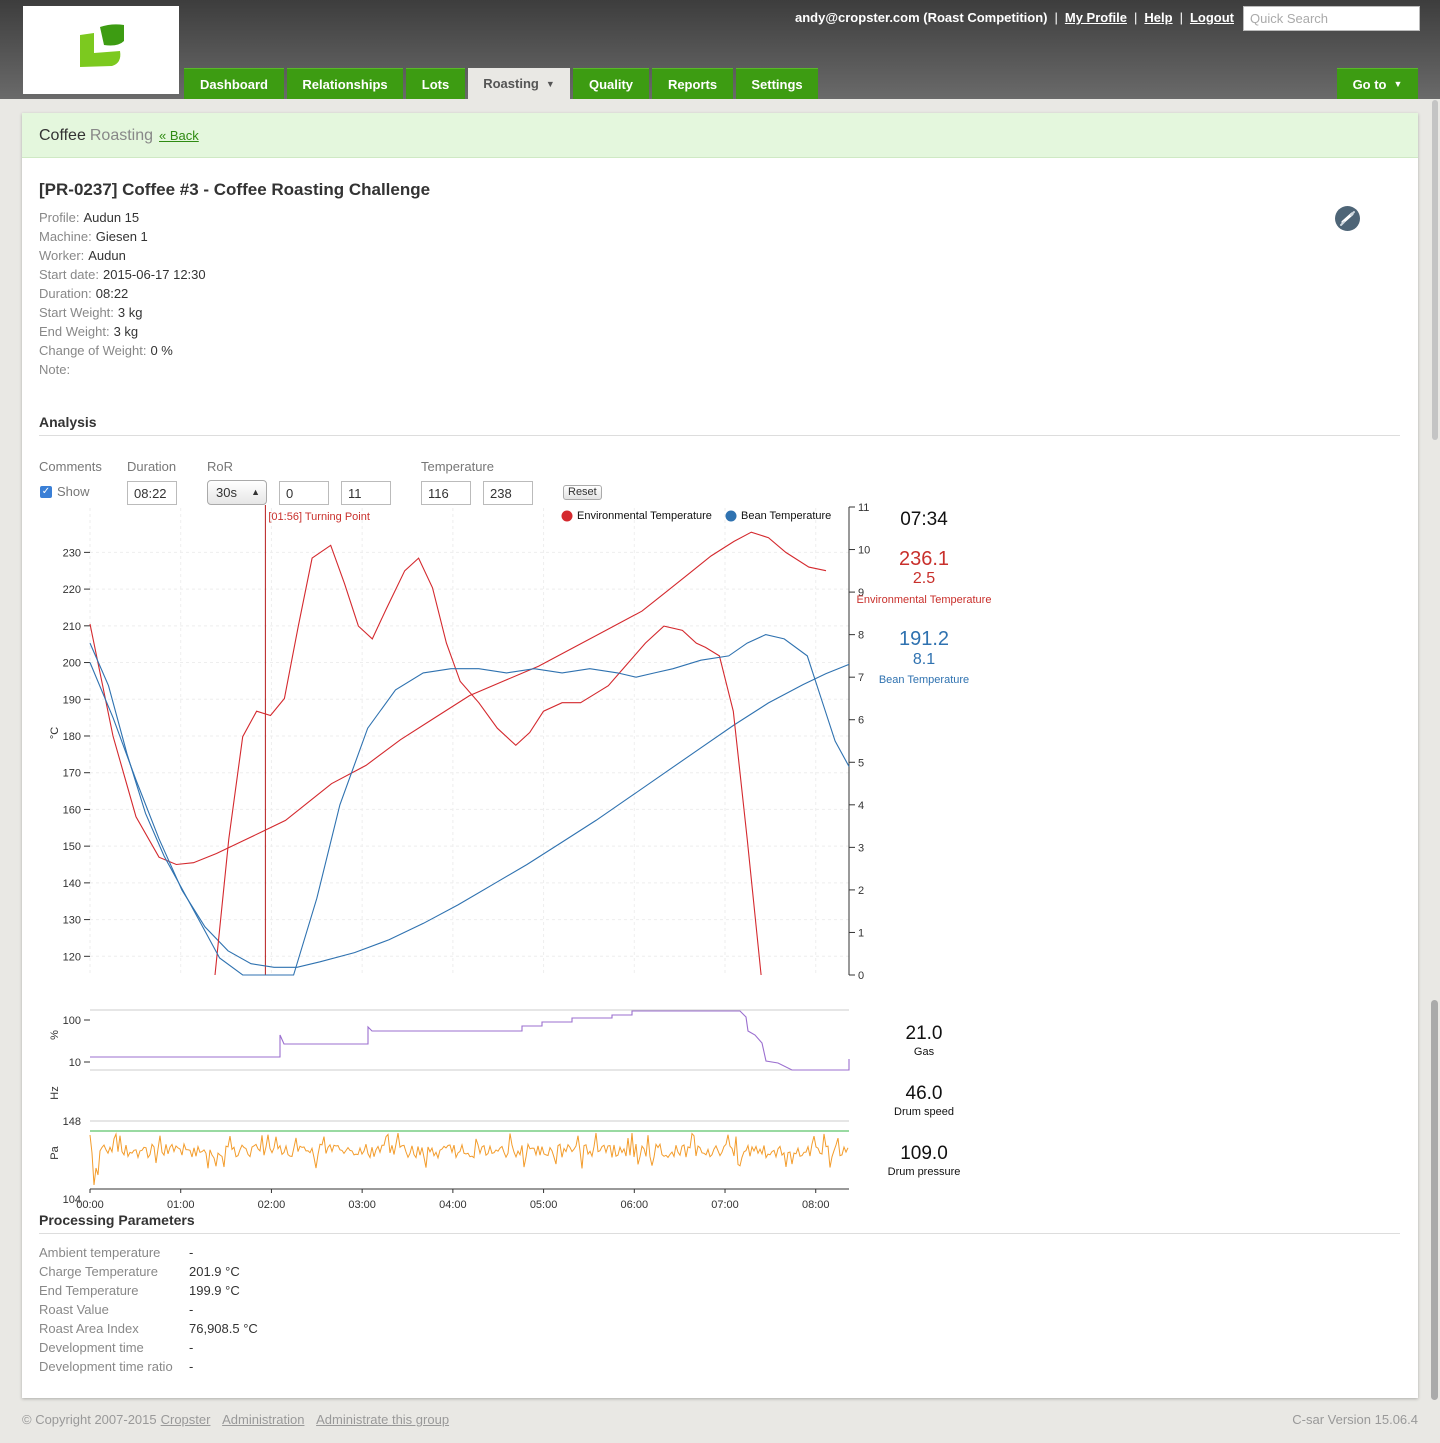 Image resolution: width=1440 pixels, height=1443 pixels. I want to click on administrate-group-link: Administrate this group, so click(382, 1419).